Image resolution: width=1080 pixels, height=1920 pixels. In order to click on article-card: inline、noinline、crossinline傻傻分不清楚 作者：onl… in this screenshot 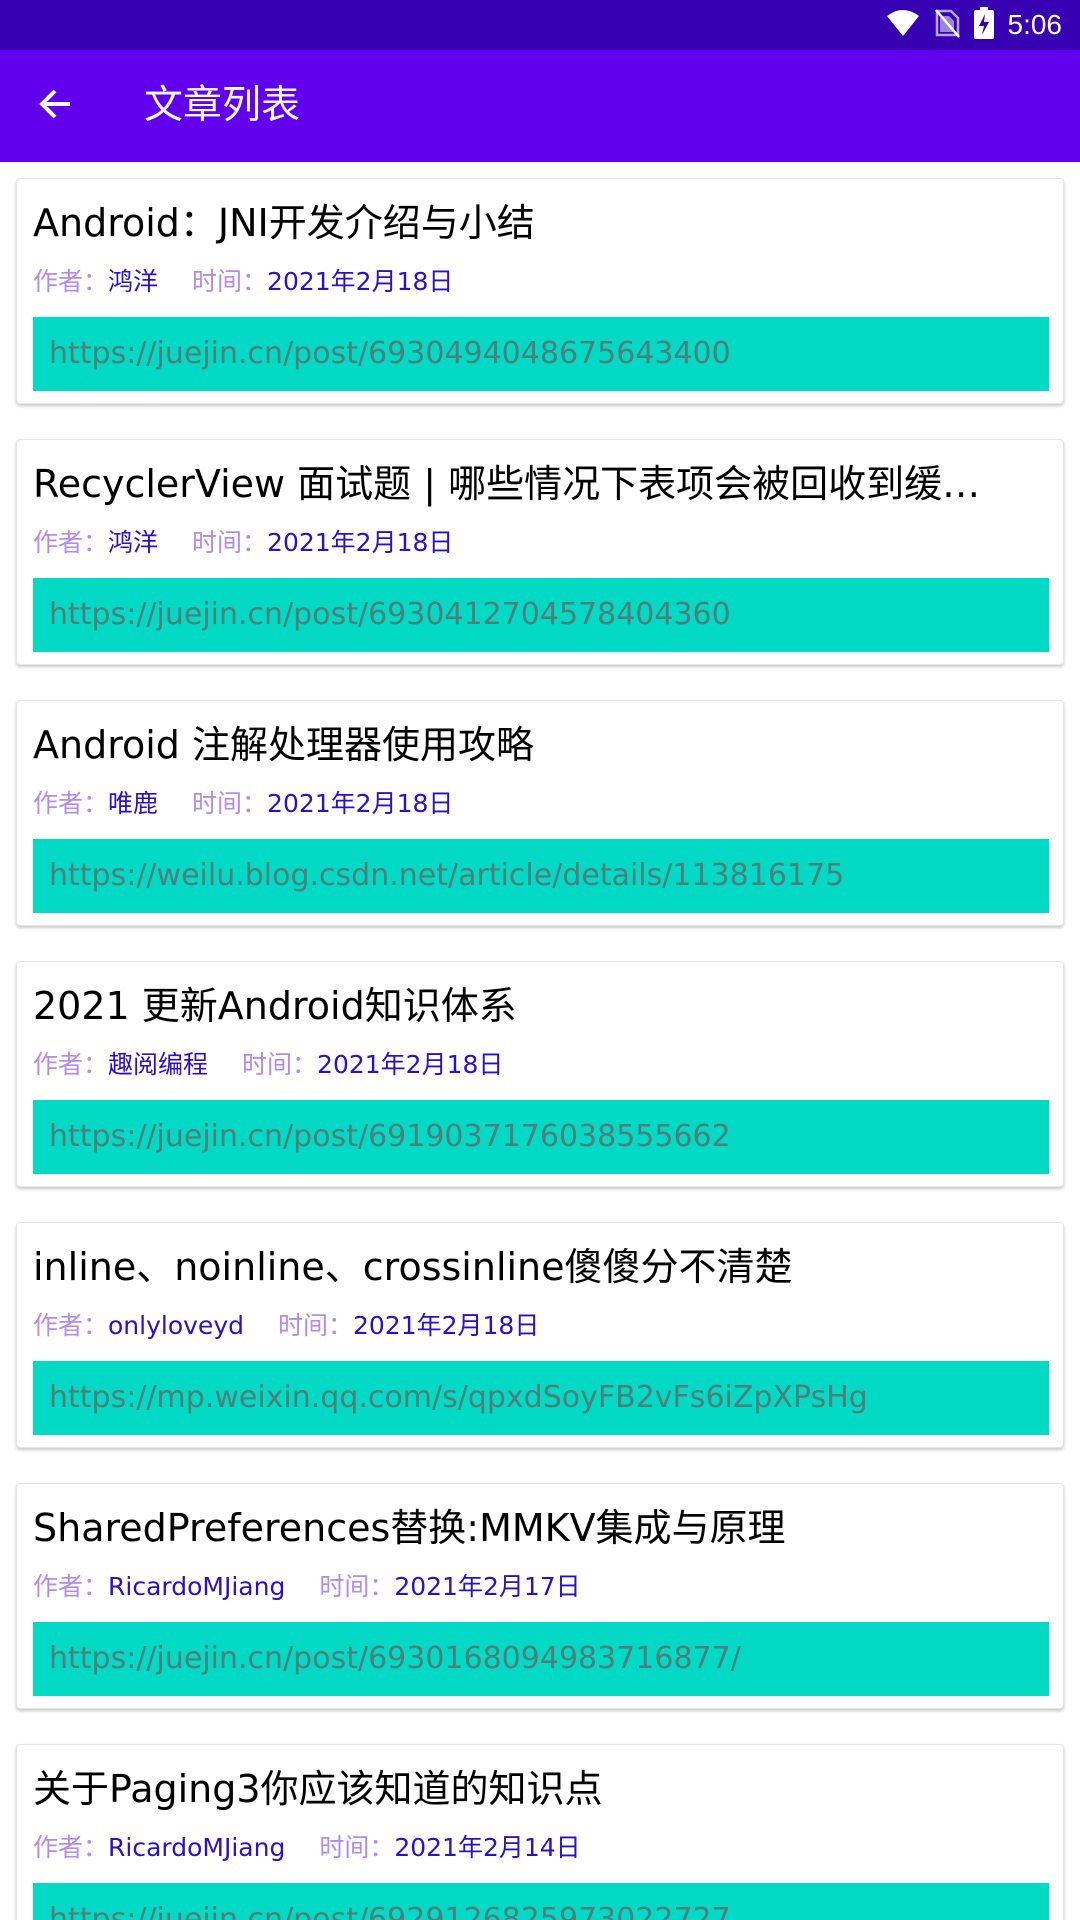, I will do `click(540, 1335)`.